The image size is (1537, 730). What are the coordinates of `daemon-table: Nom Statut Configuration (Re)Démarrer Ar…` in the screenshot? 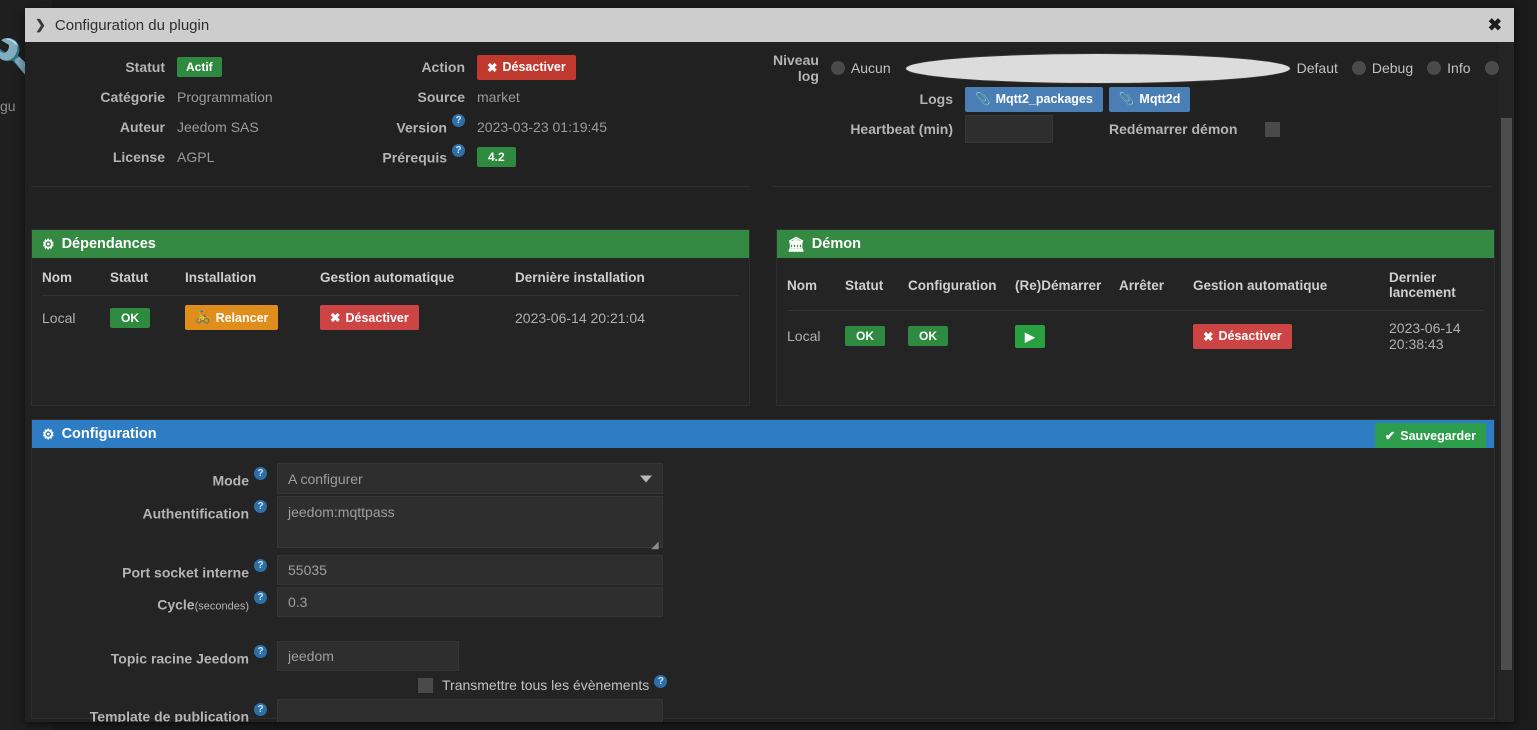 It's located at (1135, 309).